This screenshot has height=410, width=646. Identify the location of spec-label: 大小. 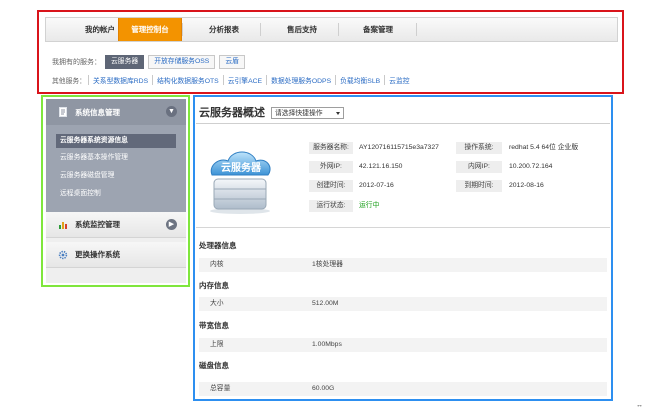
(217, 303).